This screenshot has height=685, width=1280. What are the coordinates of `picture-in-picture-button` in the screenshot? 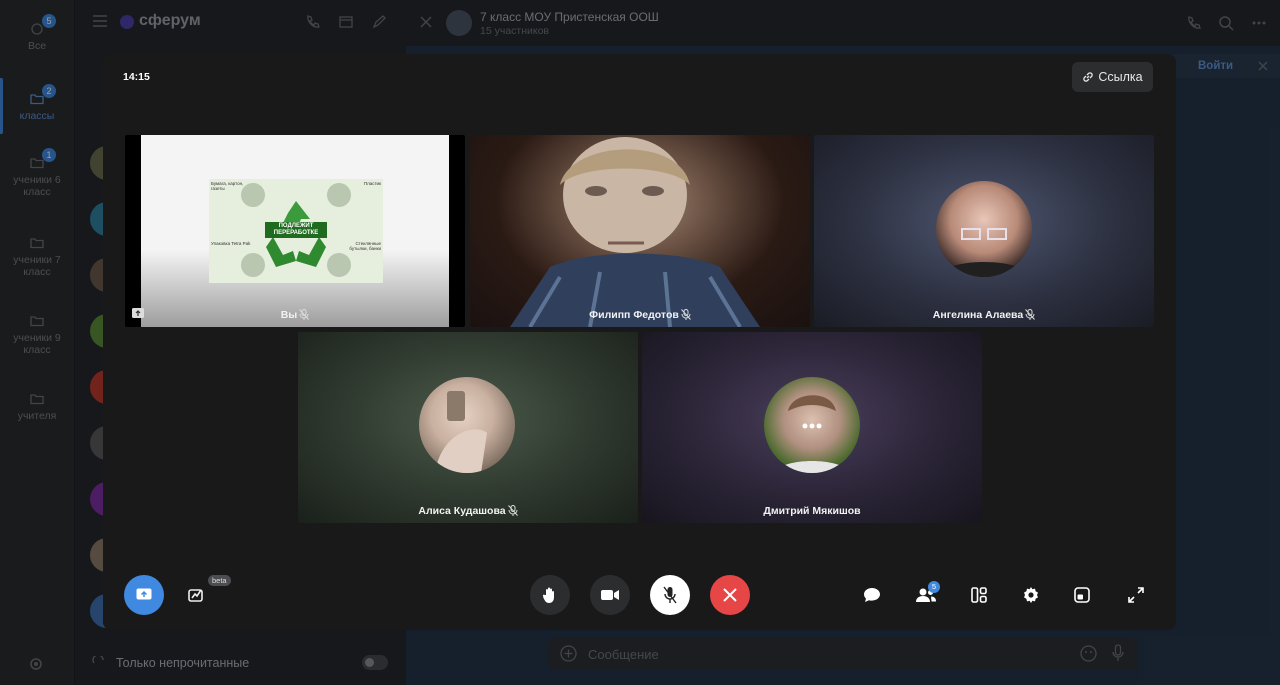 It's located at (1082, 595).